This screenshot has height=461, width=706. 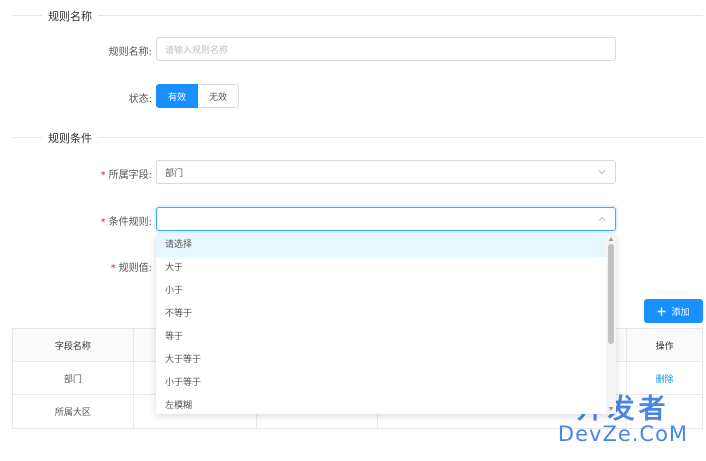 What do you see at coordinates (357, 137) in the screenshot?
I see `section-divider-rule-conditions` at bounding box center [357, 137].